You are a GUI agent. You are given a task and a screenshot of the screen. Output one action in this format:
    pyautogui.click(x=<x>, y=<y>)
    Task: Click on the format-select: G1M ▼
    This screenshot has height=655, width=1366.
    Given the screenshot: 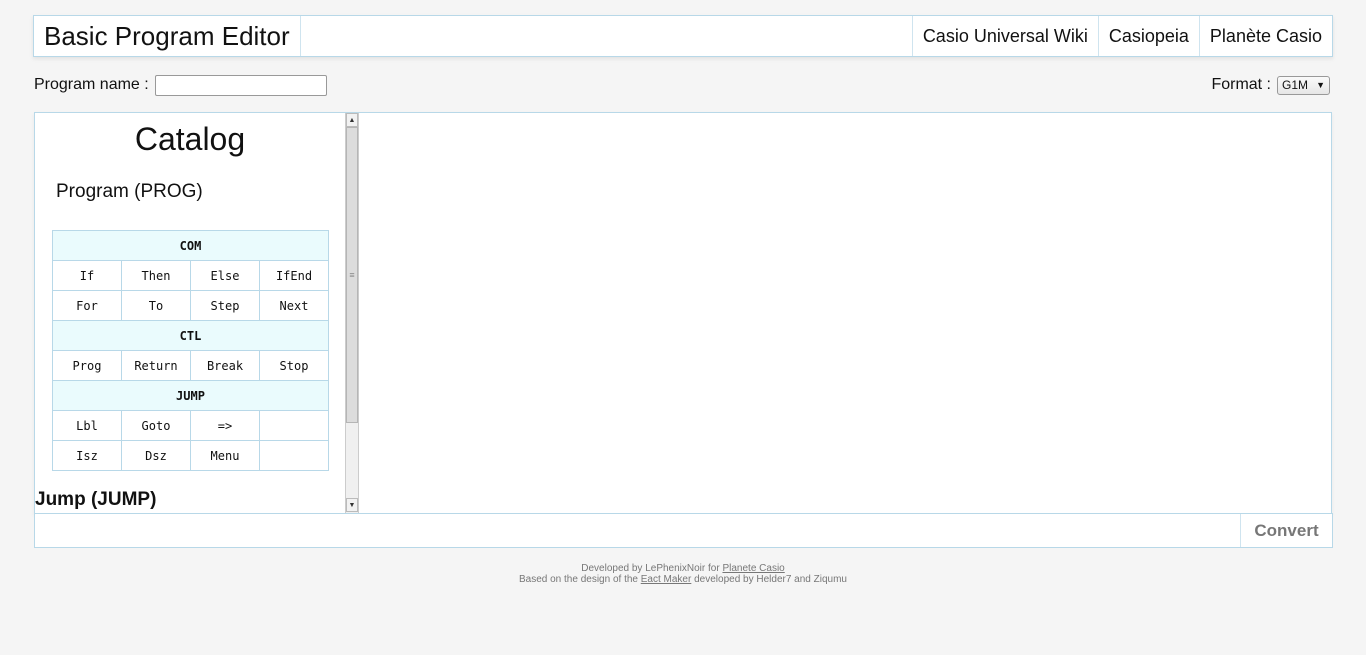 What is the action you would take?
    pyautogui.click(x=1303, y=85)
    